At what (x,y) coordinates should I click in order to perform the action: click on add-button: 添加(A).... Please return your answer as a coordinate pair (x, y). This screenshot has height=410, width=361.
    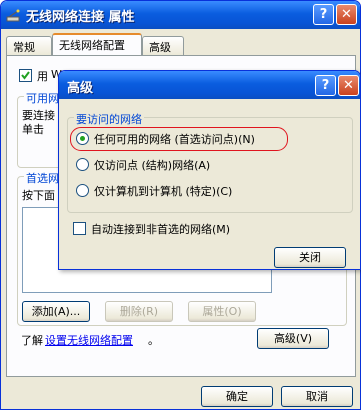
    Looking at the image, I should click on (56, 311).